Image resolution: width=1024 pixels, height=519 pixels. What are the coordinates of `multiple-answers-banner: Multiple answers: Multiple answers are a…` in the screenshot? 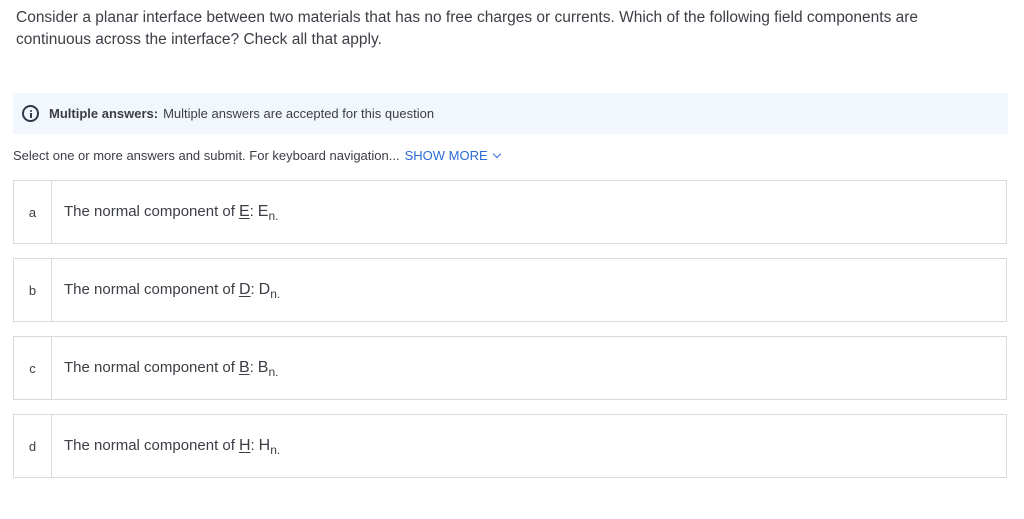 It's located at (510, 113).